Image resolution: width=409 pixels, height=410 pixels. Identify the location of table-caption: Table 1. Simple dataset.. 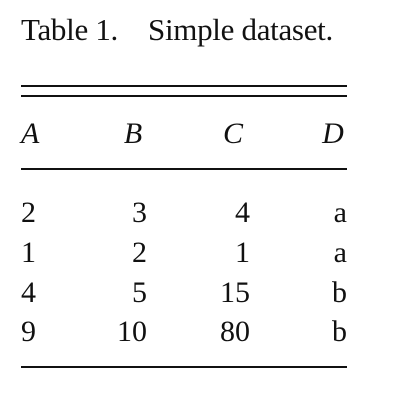
(177, 30).